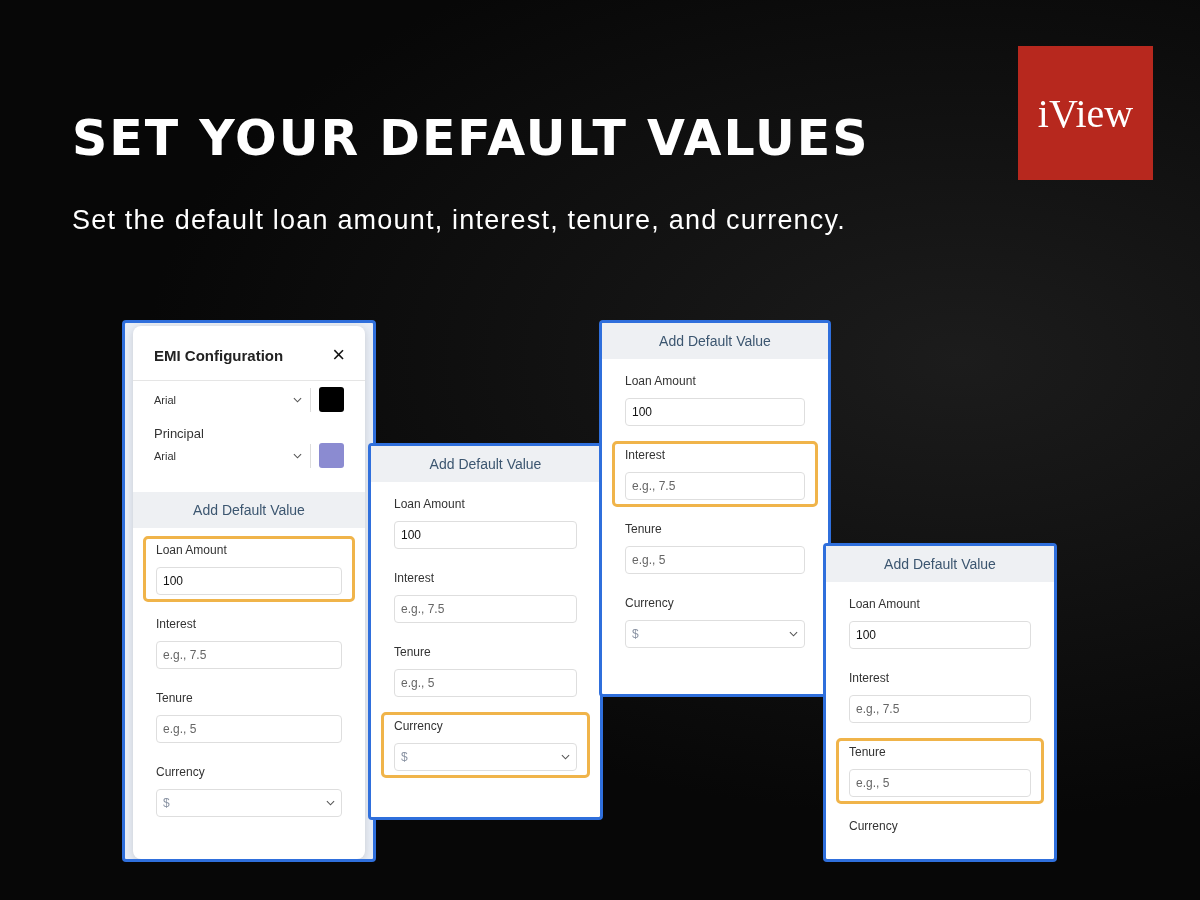 The width and height of the screenshot is (1200, 900). I want to click on logo: iView, so click(1085, 113).